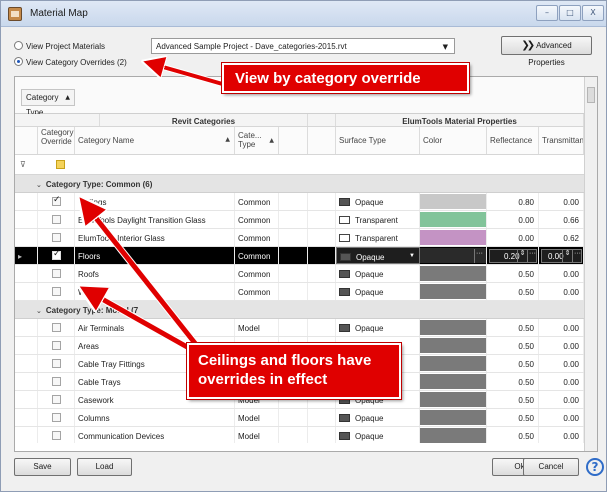  What do you see at coordinates (561, 219) in the screenshot?
I see `transmittance-cell: 0.66` at bounding box center [561, 219].